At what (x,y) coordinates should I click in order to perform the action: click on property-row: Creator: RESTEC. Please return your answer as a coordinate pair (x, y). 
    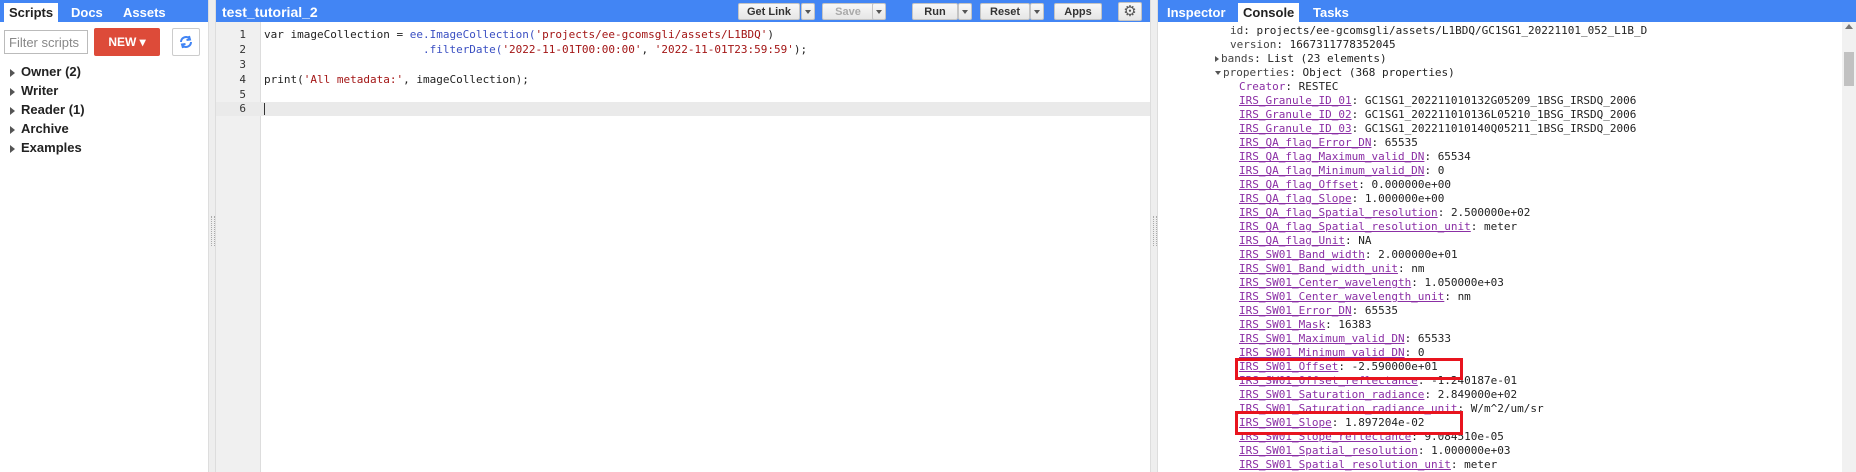
    Looking at the image, I should click on (1289, 86).